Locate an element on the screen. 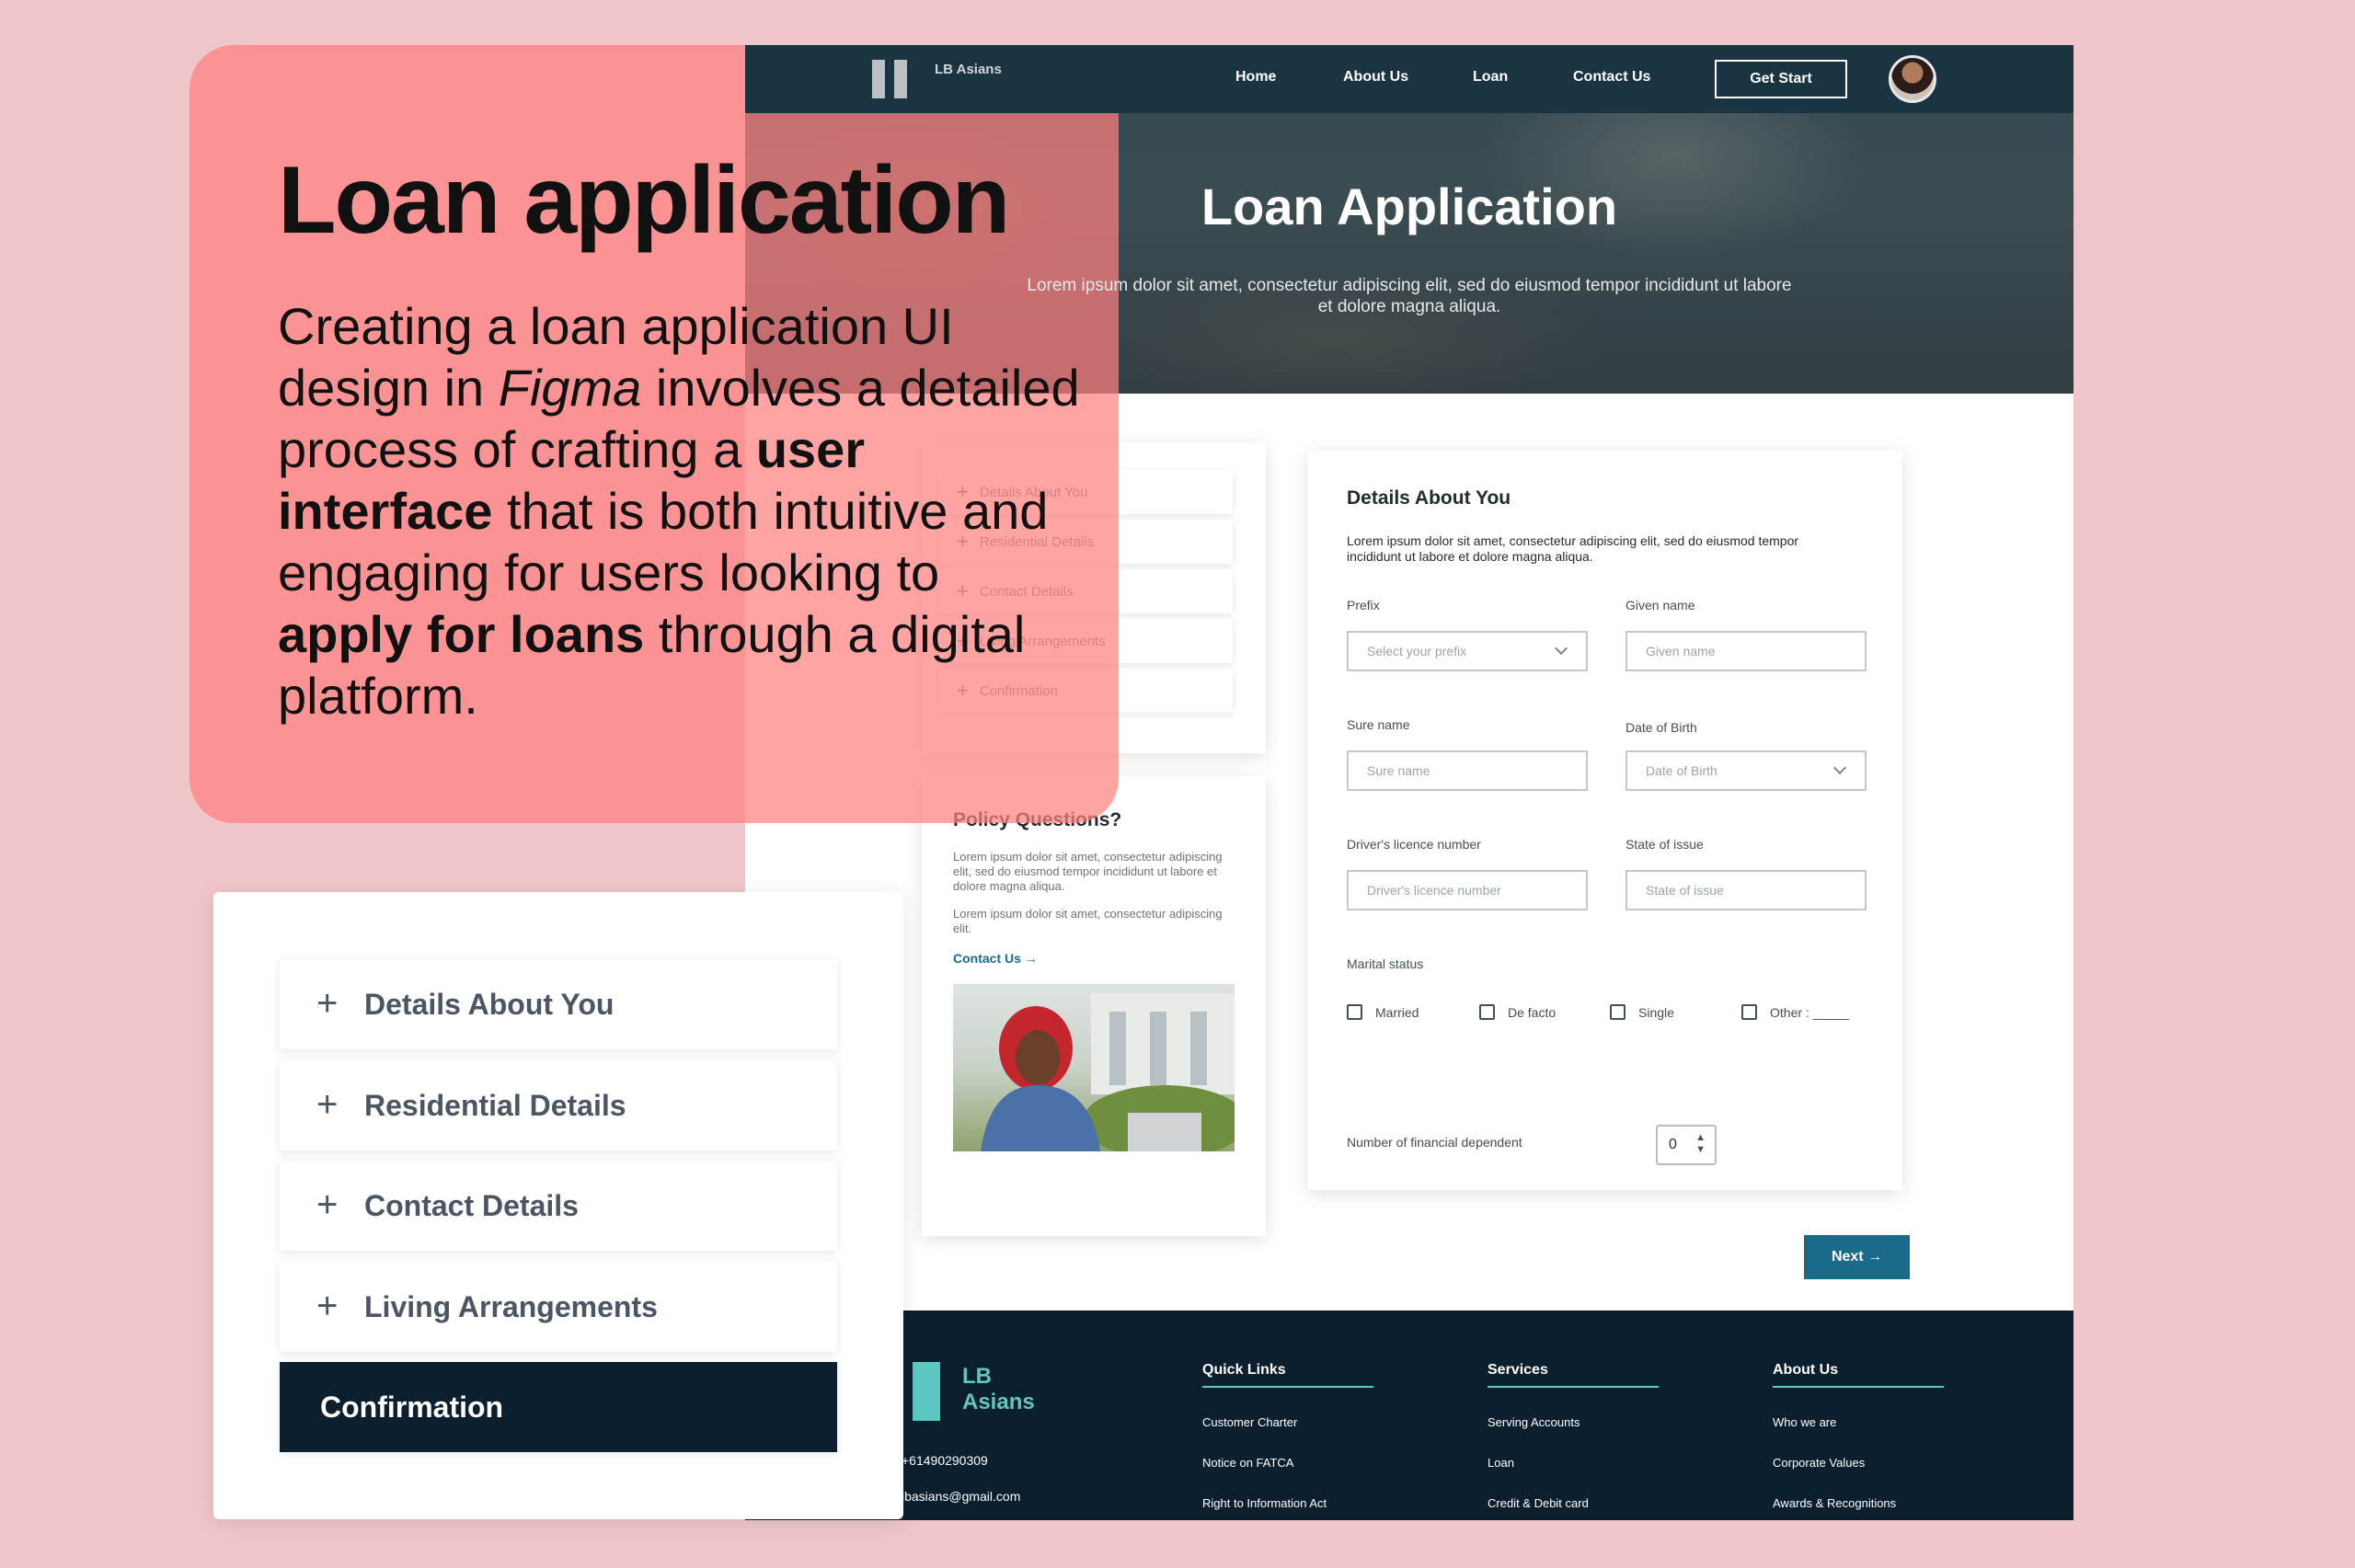  zoom-step-living-arrangements: + Living Arrangements is located at coordinates (558, 1307).